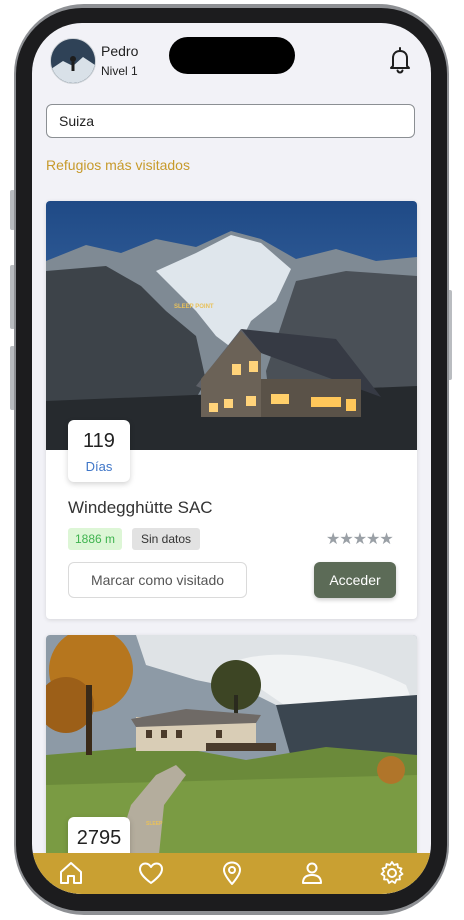 The image size is (464, 920). I want to click on photo-watermark: SLEEP POINT, so click(194, 307).